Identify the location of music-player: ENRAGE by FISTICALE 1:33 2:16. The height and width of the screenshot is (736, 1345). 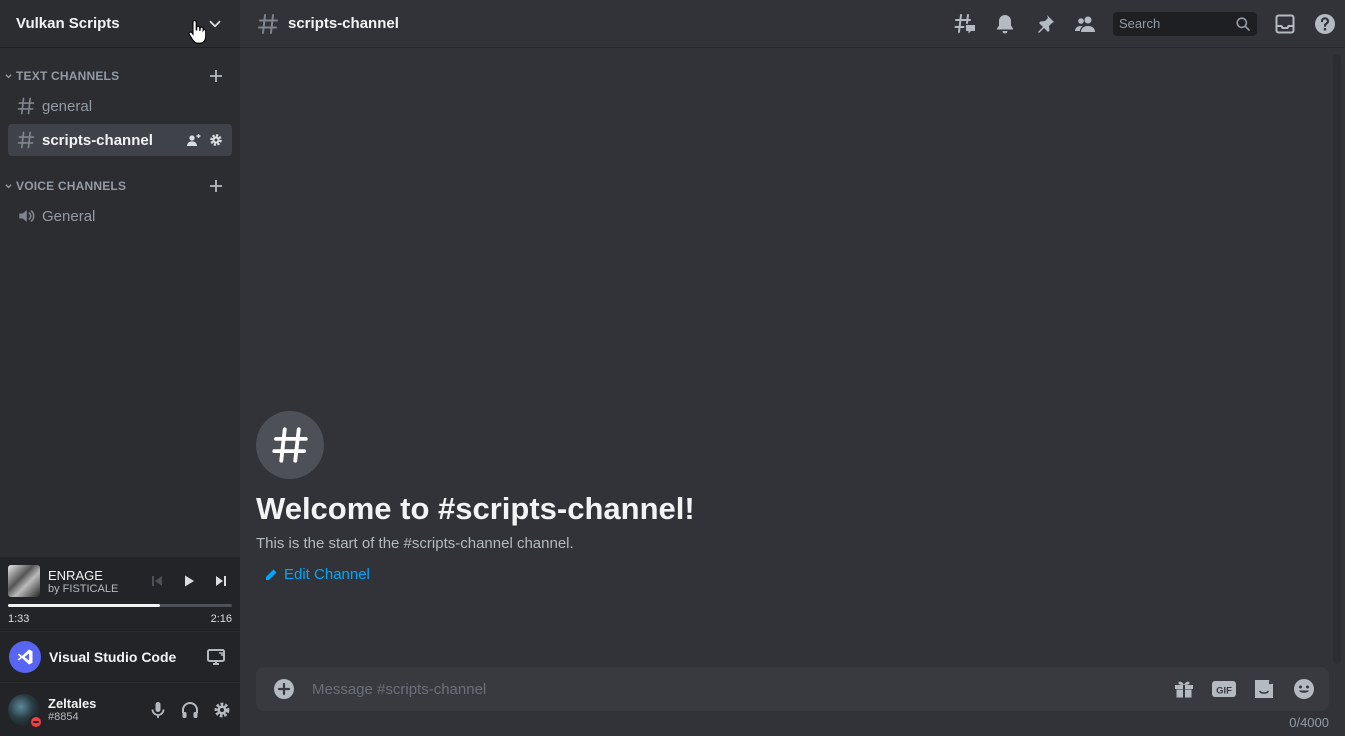
(120, 594).